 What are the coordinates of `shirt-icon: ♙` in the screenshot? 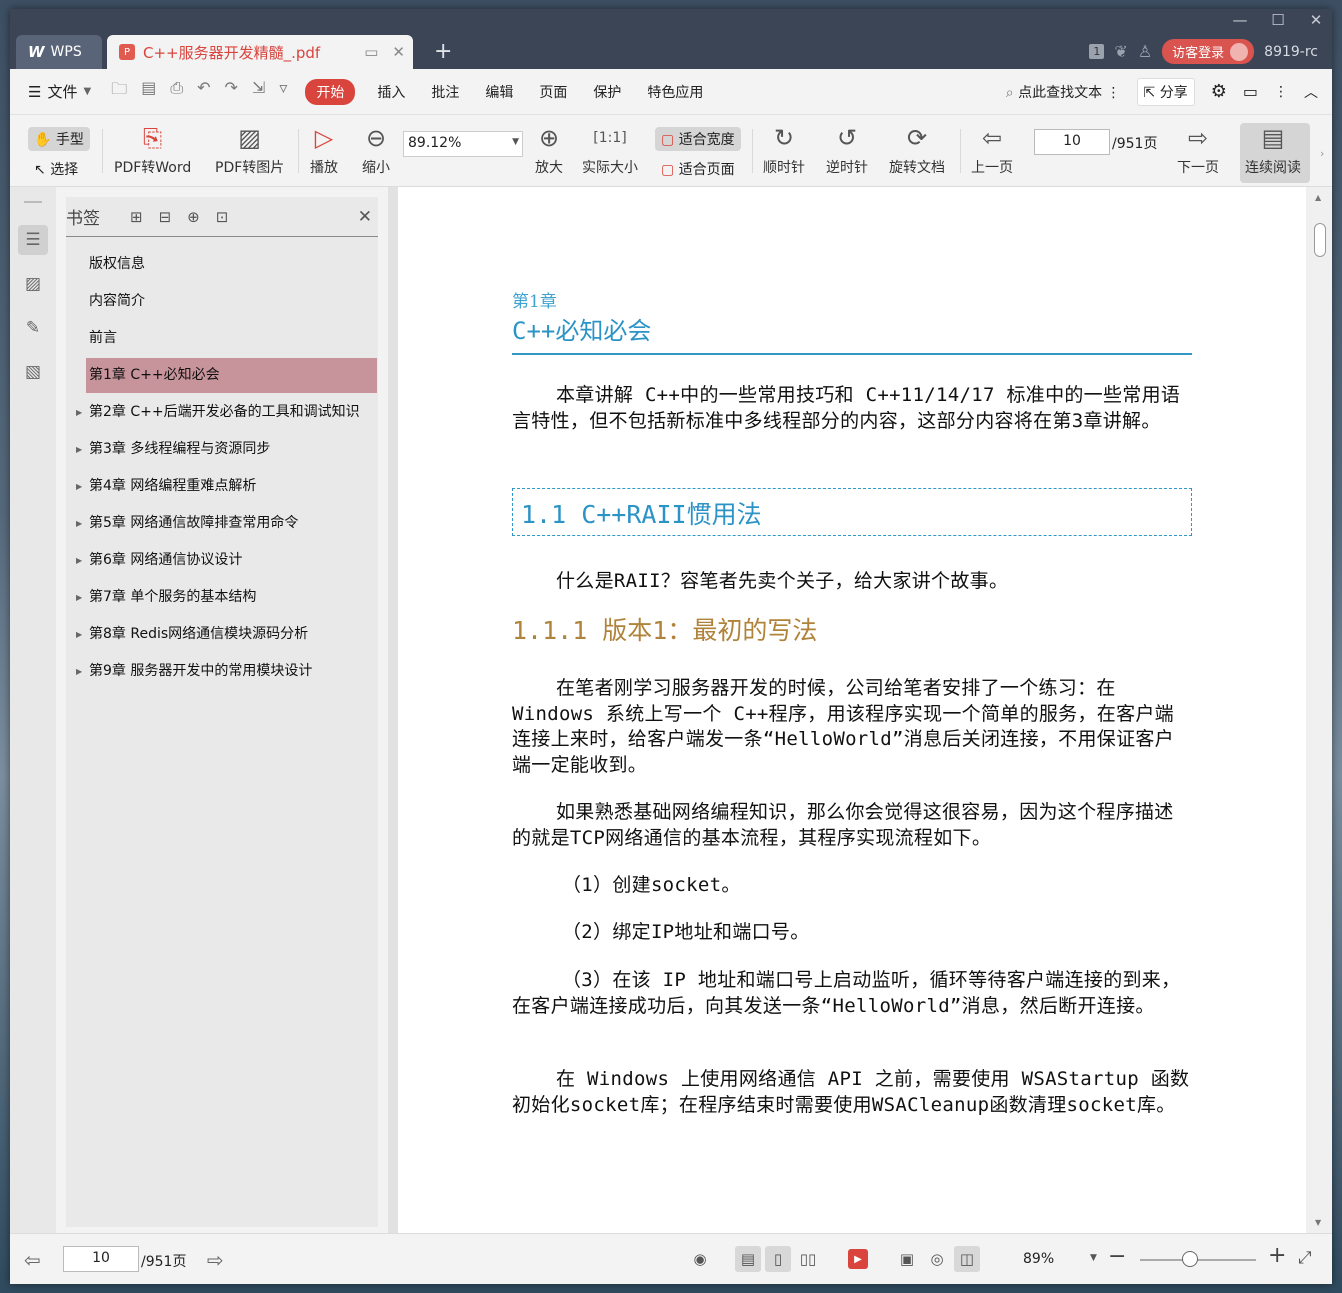 It's located at (1145, 51).